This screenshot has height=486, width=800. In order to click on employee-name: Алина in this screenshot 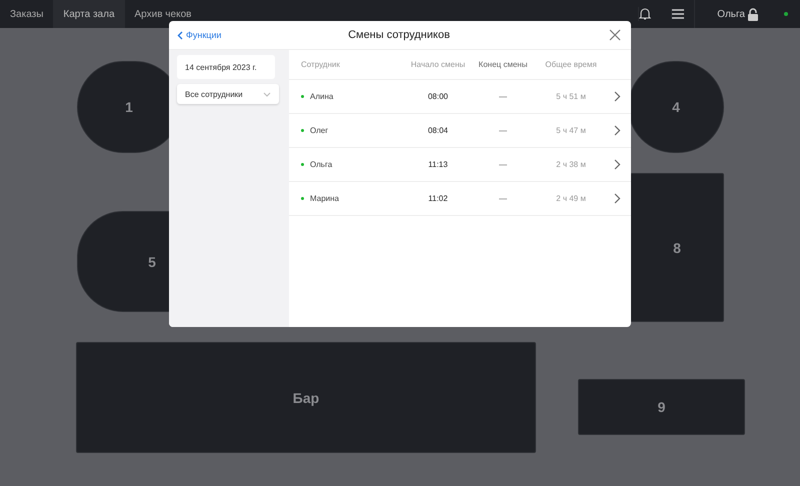, I will do `click(322, 96)`.